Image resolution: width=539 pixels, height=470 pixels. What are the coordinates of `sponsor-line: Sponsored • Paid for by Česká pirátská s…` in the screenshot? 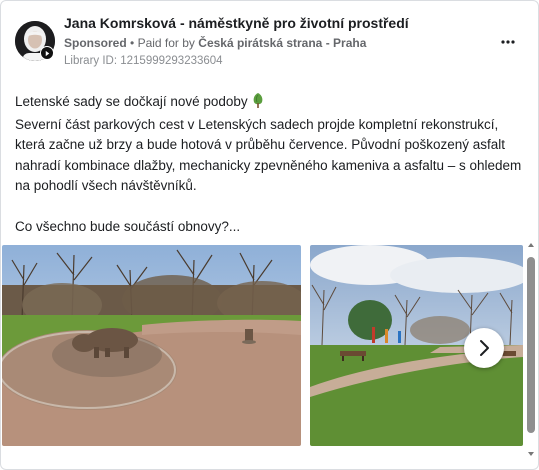 It's located at (215, 43).